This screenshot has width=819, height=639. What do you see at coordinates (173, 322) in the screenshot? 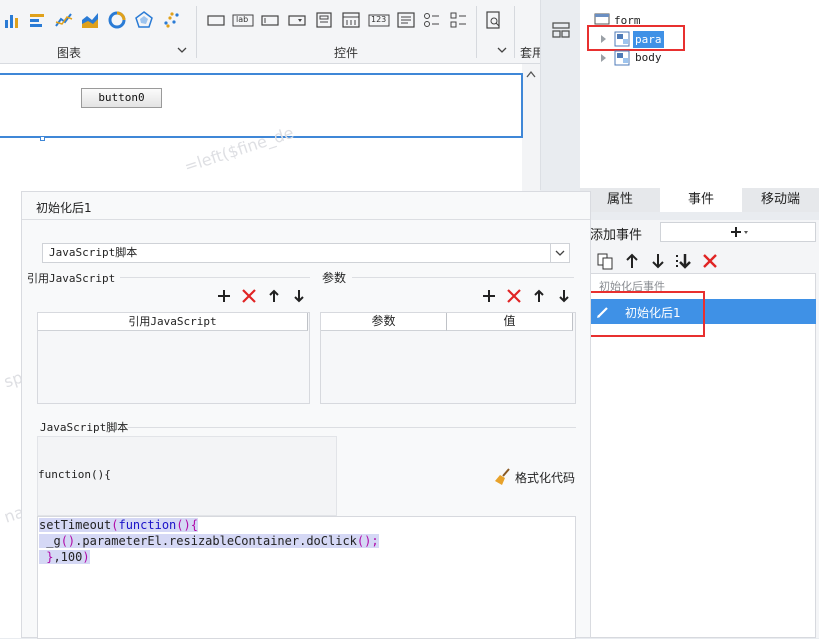
I see `ref-js-column-header: 引用JavaScript` at bounding box center [173, 322].